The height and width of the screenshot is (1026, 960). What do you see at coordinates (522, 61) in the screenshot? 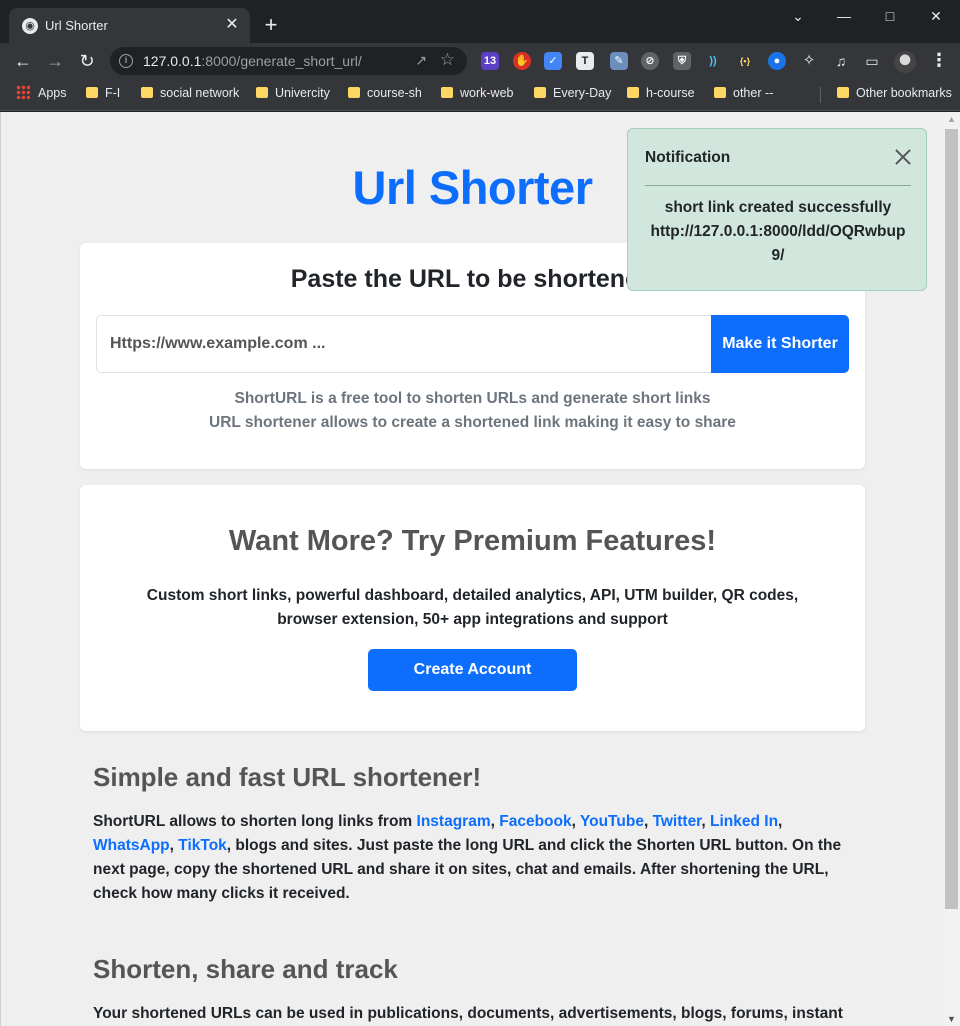
I see `extension-stop-hand-icon: ✋` at bounding box center [522, 61].